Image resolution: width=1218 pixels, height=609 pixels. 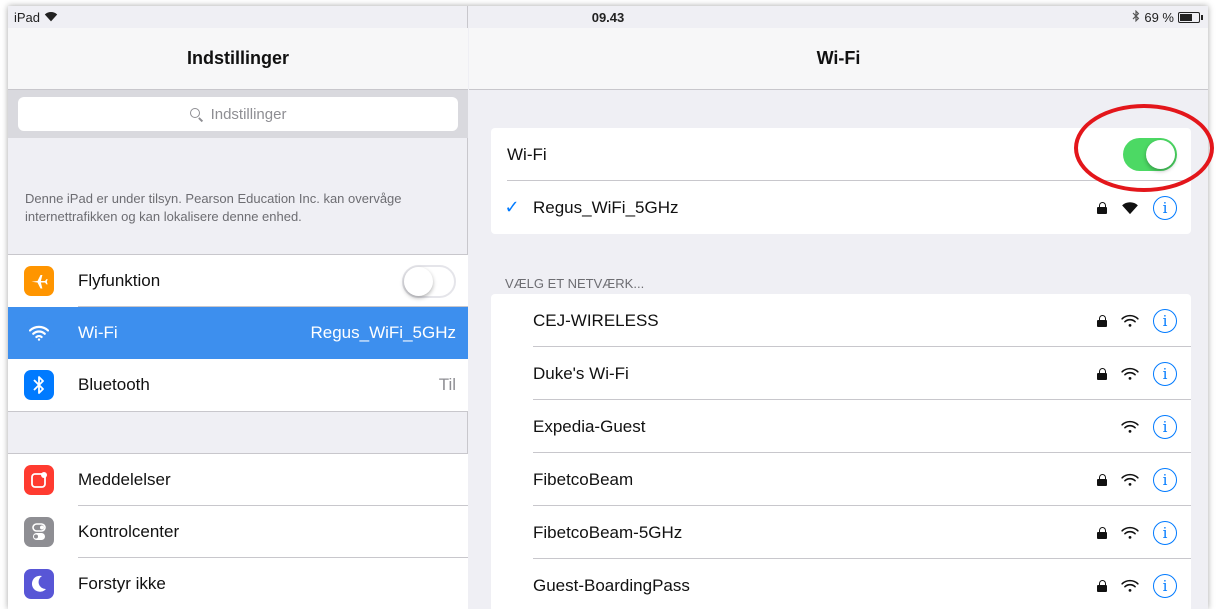 What do you see at coordinates (238, 583) in the screenshot?
I see `settings-item-do-not-disturb: Forstyr ikke` at bounding box center [238, 583].